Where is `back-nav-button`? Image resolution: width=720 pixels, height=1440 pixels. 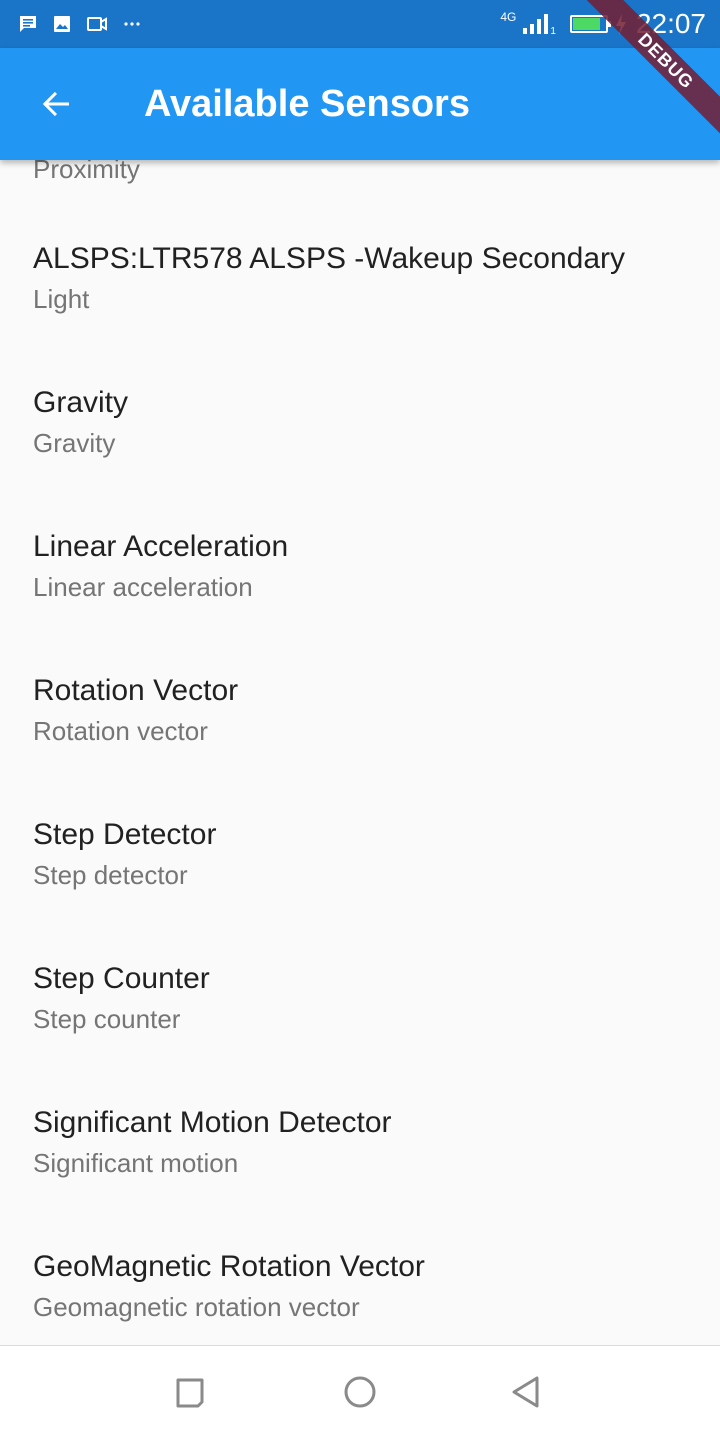 back-nav-button is located at coordinates (526, 1392).